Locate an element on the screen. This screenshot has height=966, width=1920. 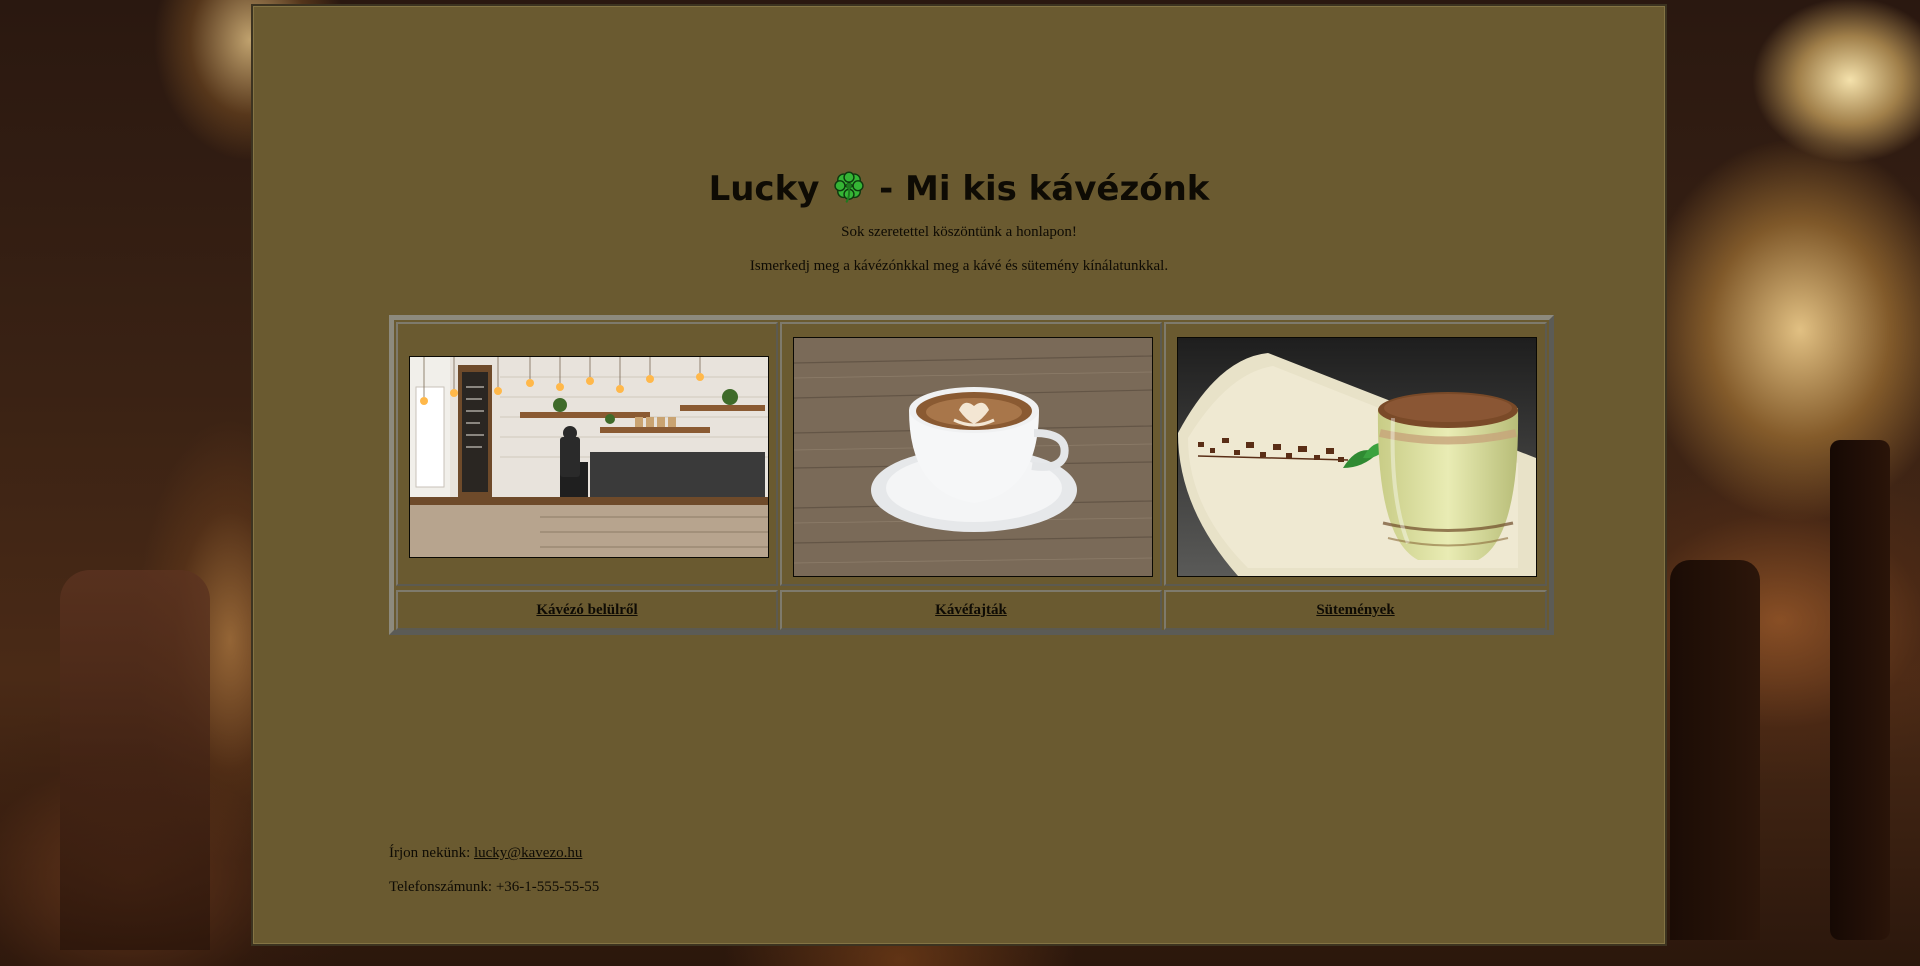
four-leaf-clover-icon is located at coordinates (849, 187).